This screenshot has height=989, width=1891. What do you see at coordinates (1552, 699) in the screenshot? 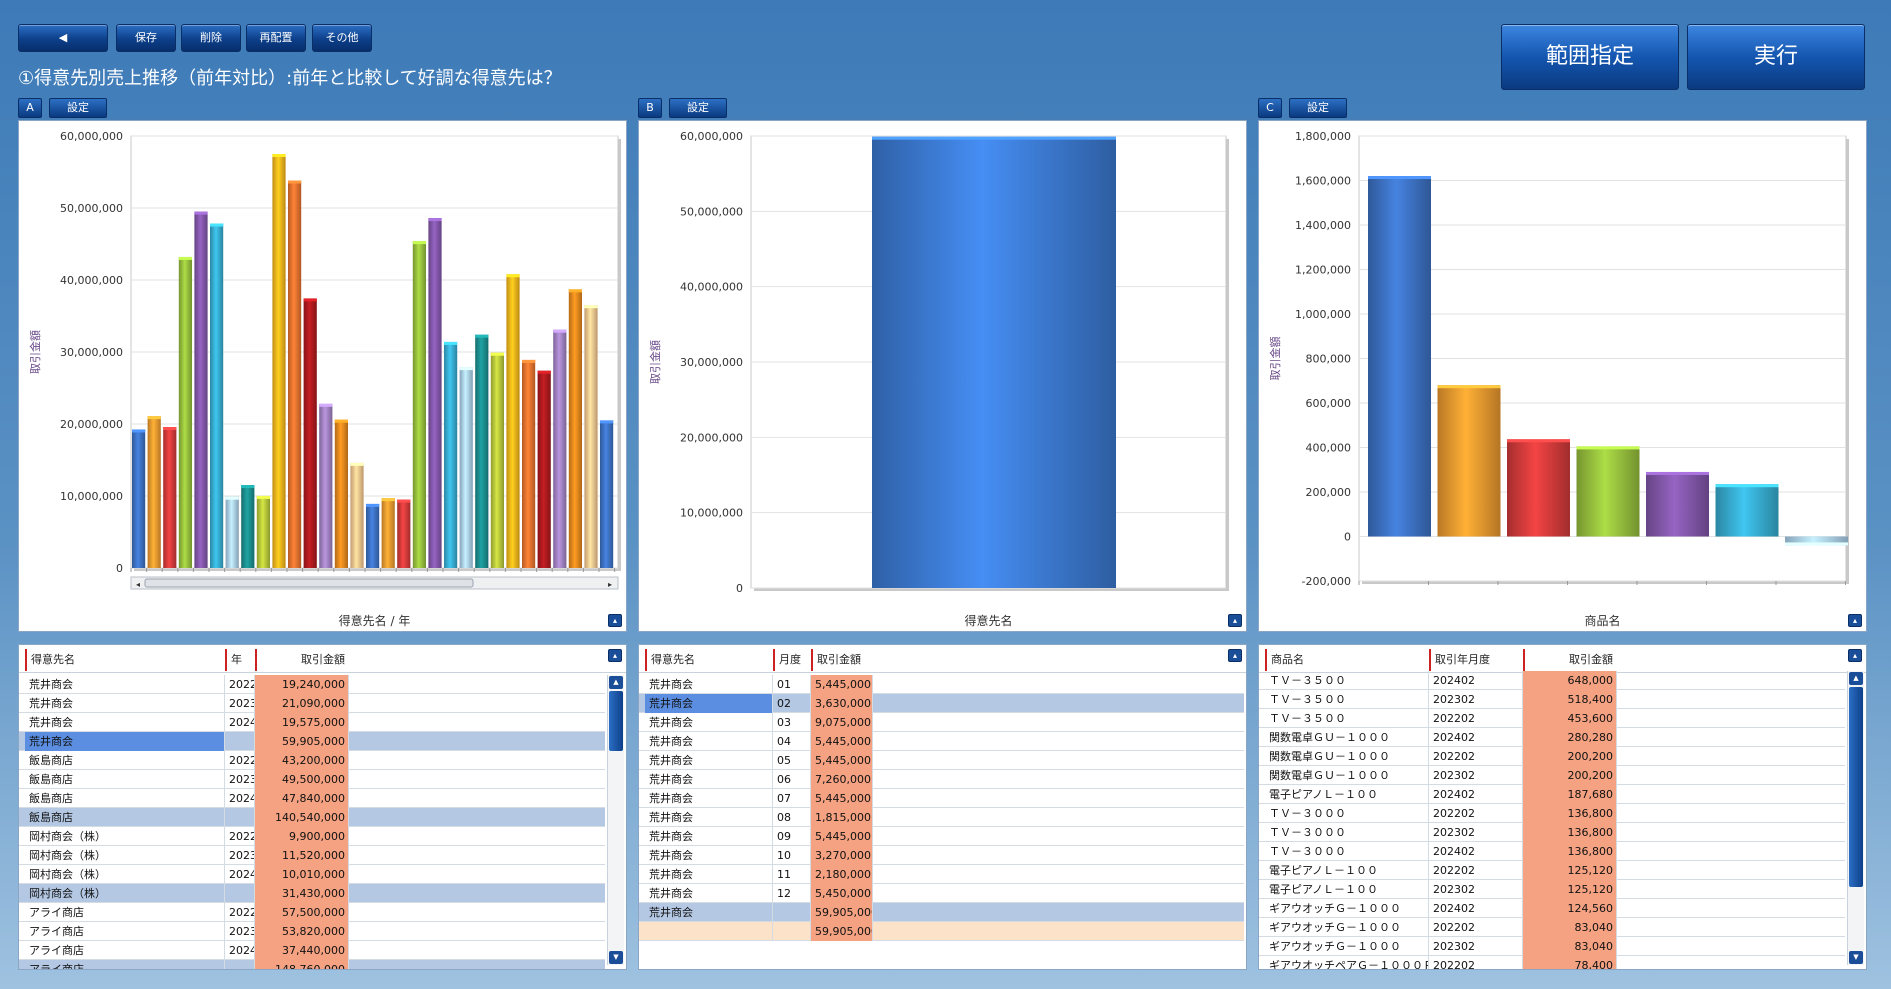
I see `table-row: ＴＶ－３５００ 202302 518,400` at bounding box center [1552, 699].